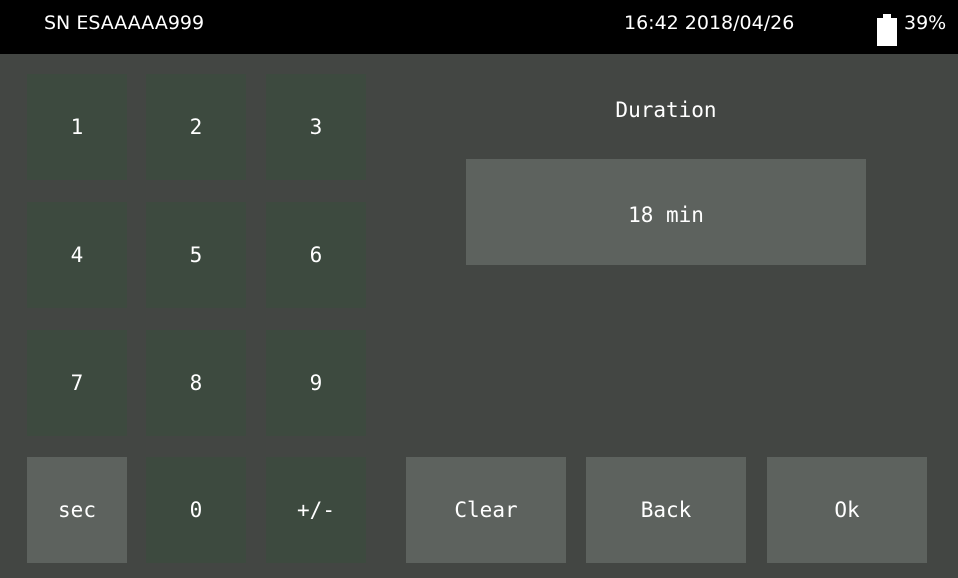  I want to click on key-1: 1, so click(77, 127).